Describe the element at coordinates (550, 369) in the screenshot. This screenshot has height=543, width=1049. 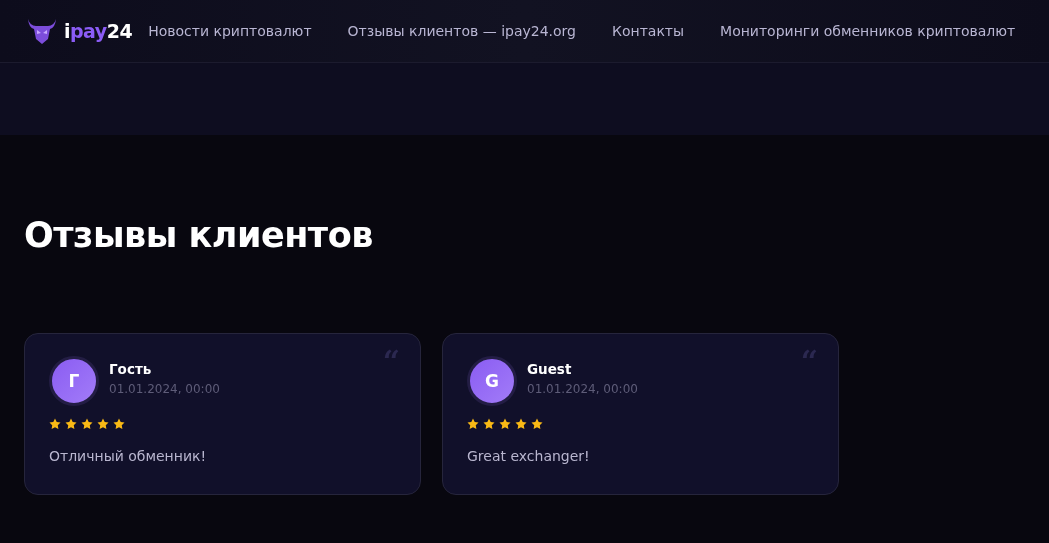
I see `reviewer-name: Guest` at that location.